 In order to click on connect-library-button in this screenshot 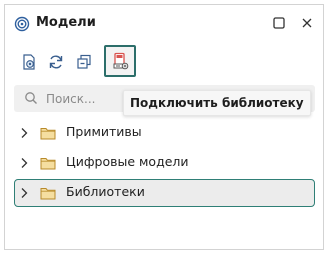, I will do `click(120, 61)`.